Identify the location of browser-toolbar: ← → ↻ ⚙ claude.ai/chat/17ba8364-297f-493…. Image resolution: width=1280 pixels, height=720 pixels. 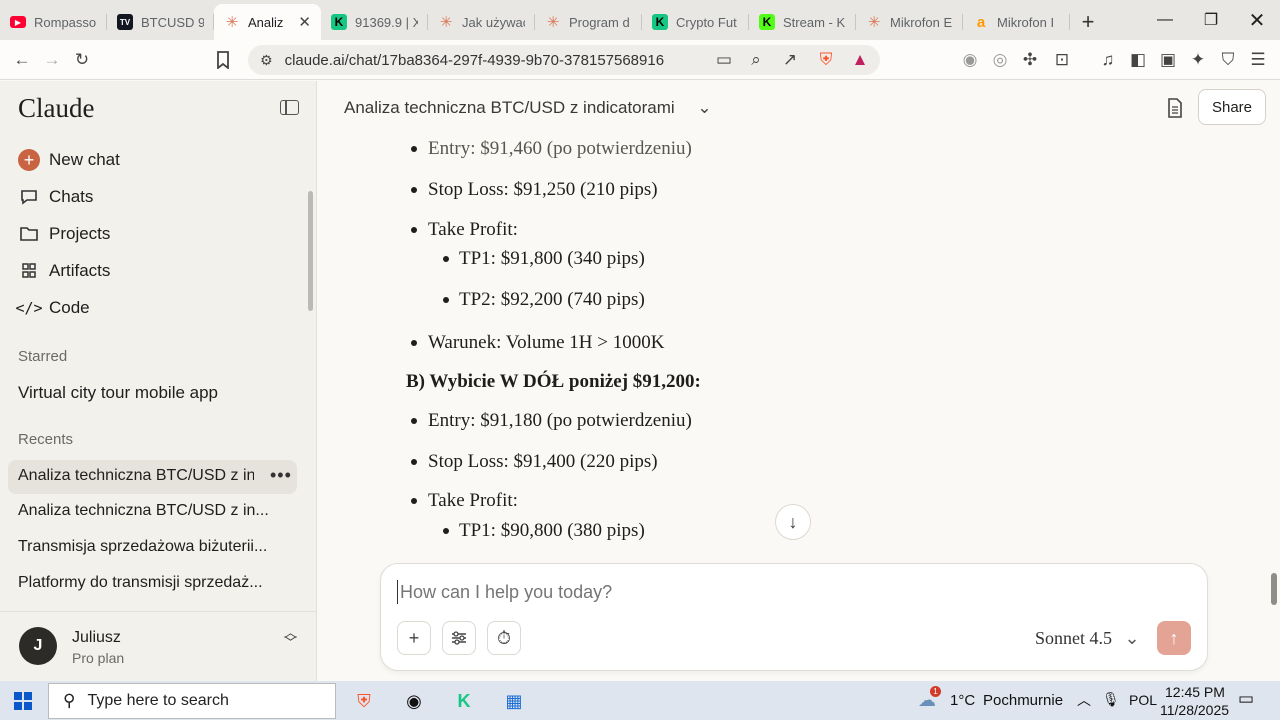
(640, 60).